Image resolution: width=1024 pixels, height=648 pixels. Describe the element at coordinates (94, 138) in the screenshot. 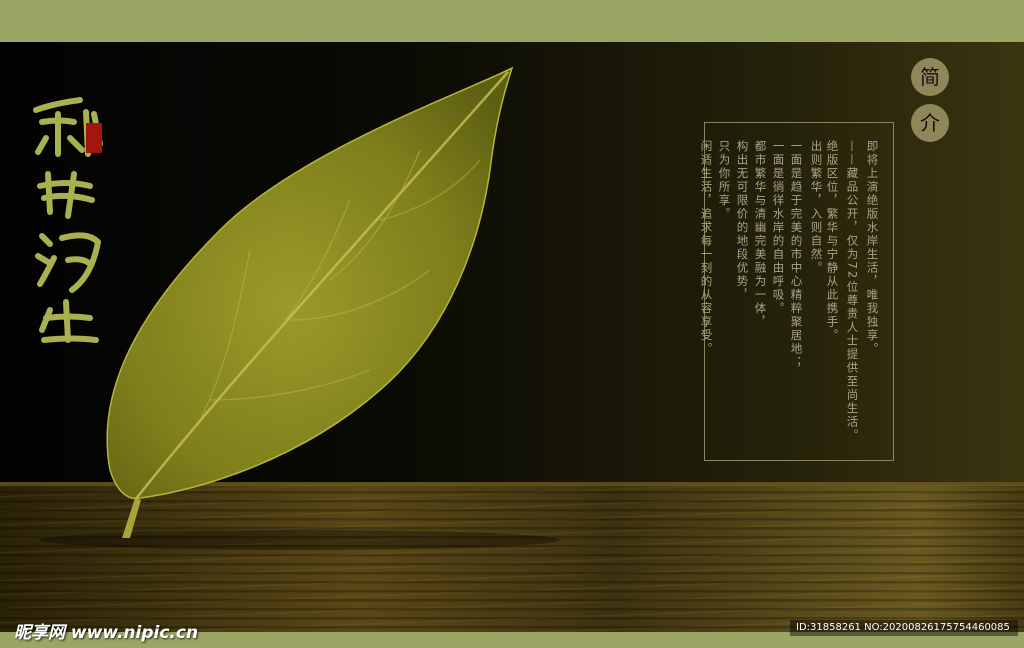

I see `seal-stamp` at that location.